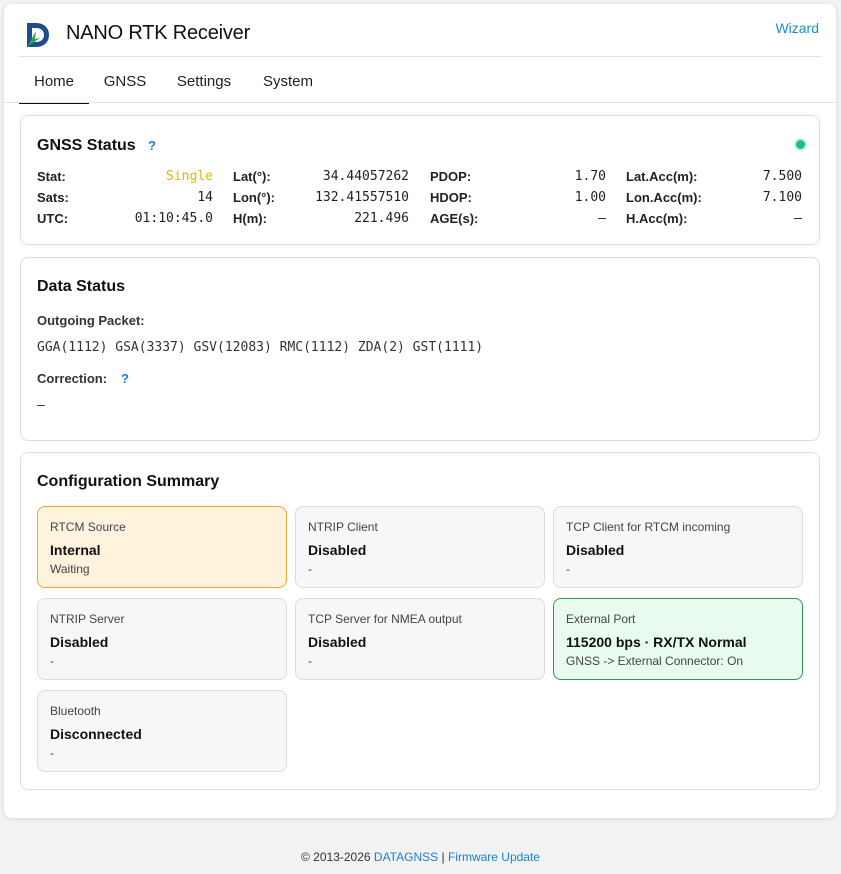 This screenshot has height=874, width=841. What do you see at coordinates (451, 176) in the screenshot?
I see `pdop-label: PDOP:` at bounding box center [451, 176].